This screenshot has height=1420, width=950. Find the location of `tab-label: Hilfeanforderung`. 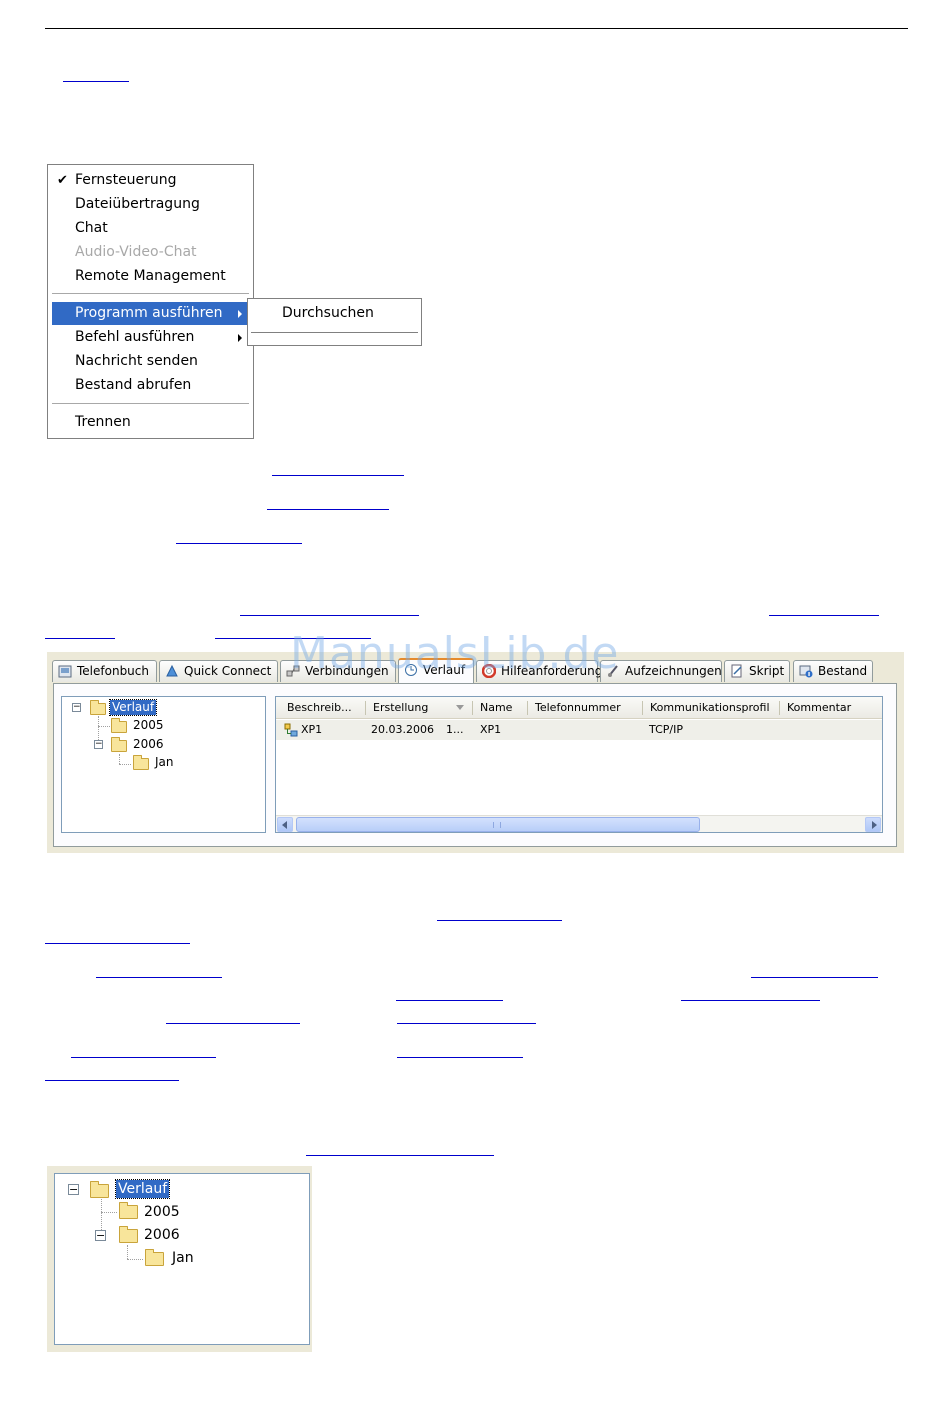

tab-label: Hilfeanforderung is located at coordinates (552, 671).